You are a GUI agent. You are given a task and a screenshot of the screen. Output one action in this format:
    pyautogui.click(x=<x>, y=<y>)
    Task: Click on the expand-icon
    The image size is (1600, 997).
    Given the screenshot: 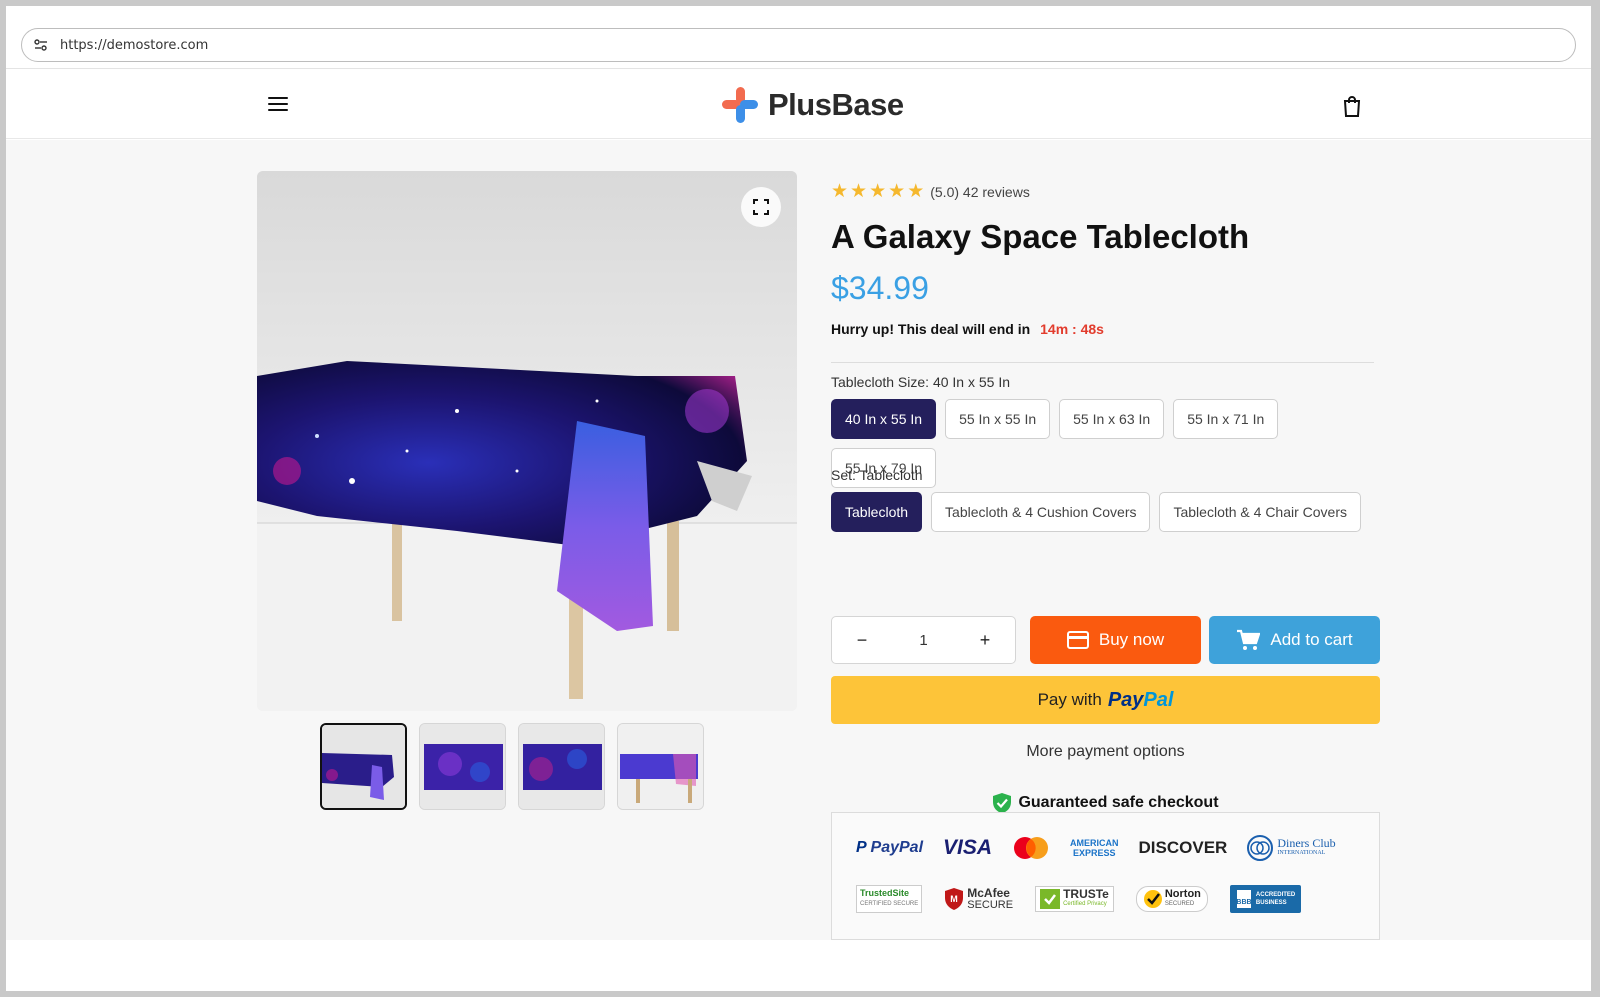 What is the action you would take?
    pyautogui.click(x=761, y=207)
    